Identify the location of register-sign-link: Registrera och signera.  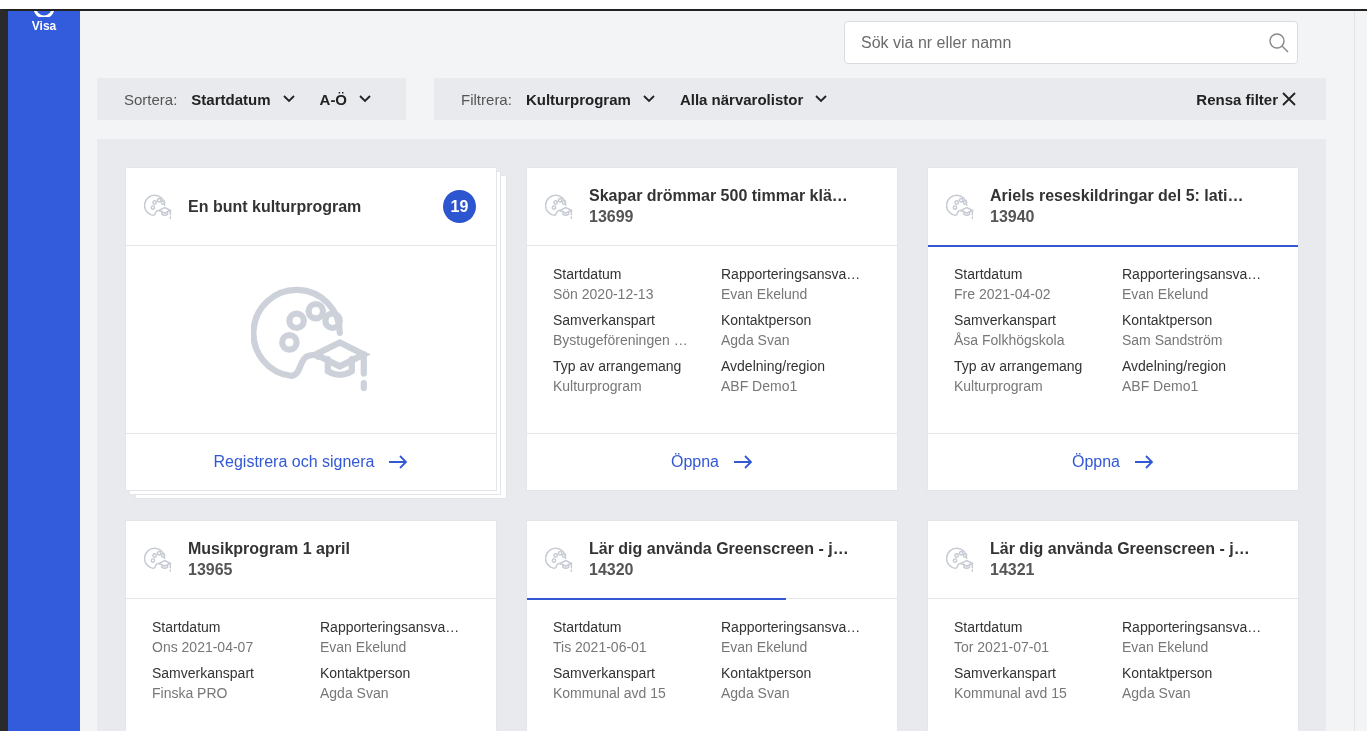
(311, 462).